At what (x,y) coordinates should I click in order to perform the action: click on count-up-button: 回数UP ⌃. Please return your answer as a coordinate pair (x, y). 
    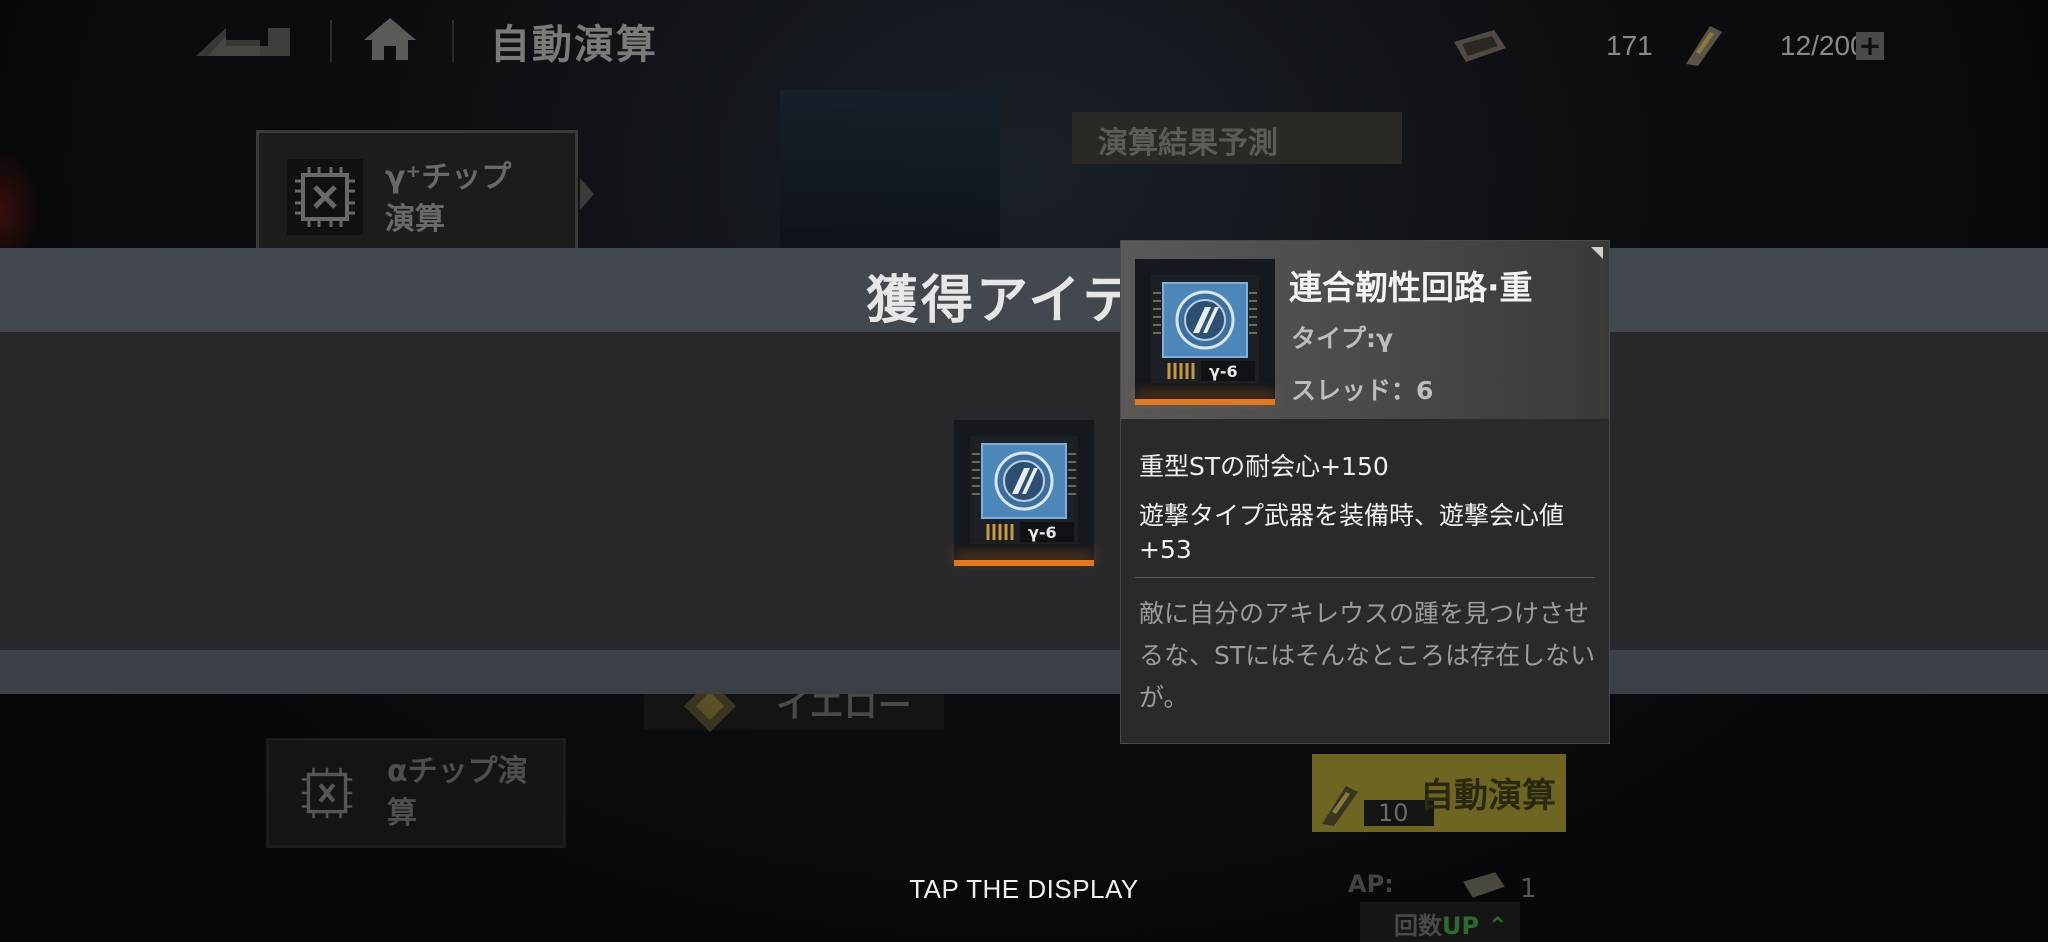
    Looking at the image, I should click on (1440, 922).